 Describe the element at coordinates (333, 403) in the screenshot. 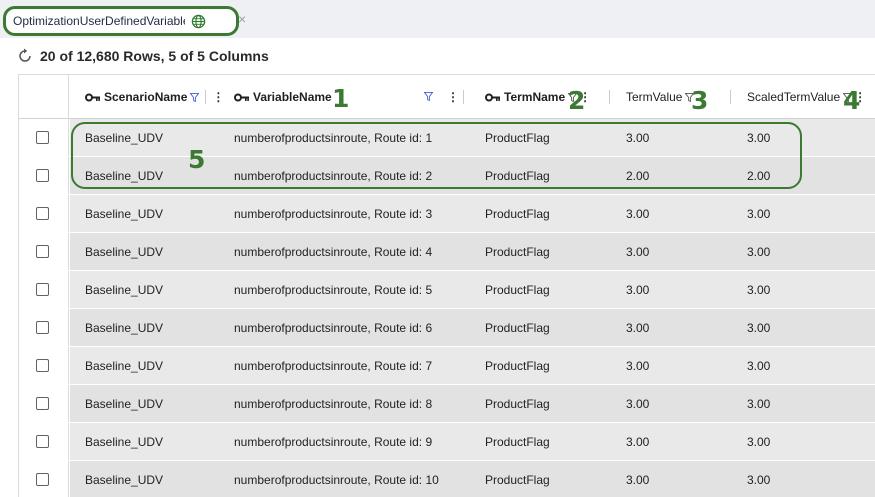

I see `table-cell: numberofproductsinroute, Route id: 8` at that location.